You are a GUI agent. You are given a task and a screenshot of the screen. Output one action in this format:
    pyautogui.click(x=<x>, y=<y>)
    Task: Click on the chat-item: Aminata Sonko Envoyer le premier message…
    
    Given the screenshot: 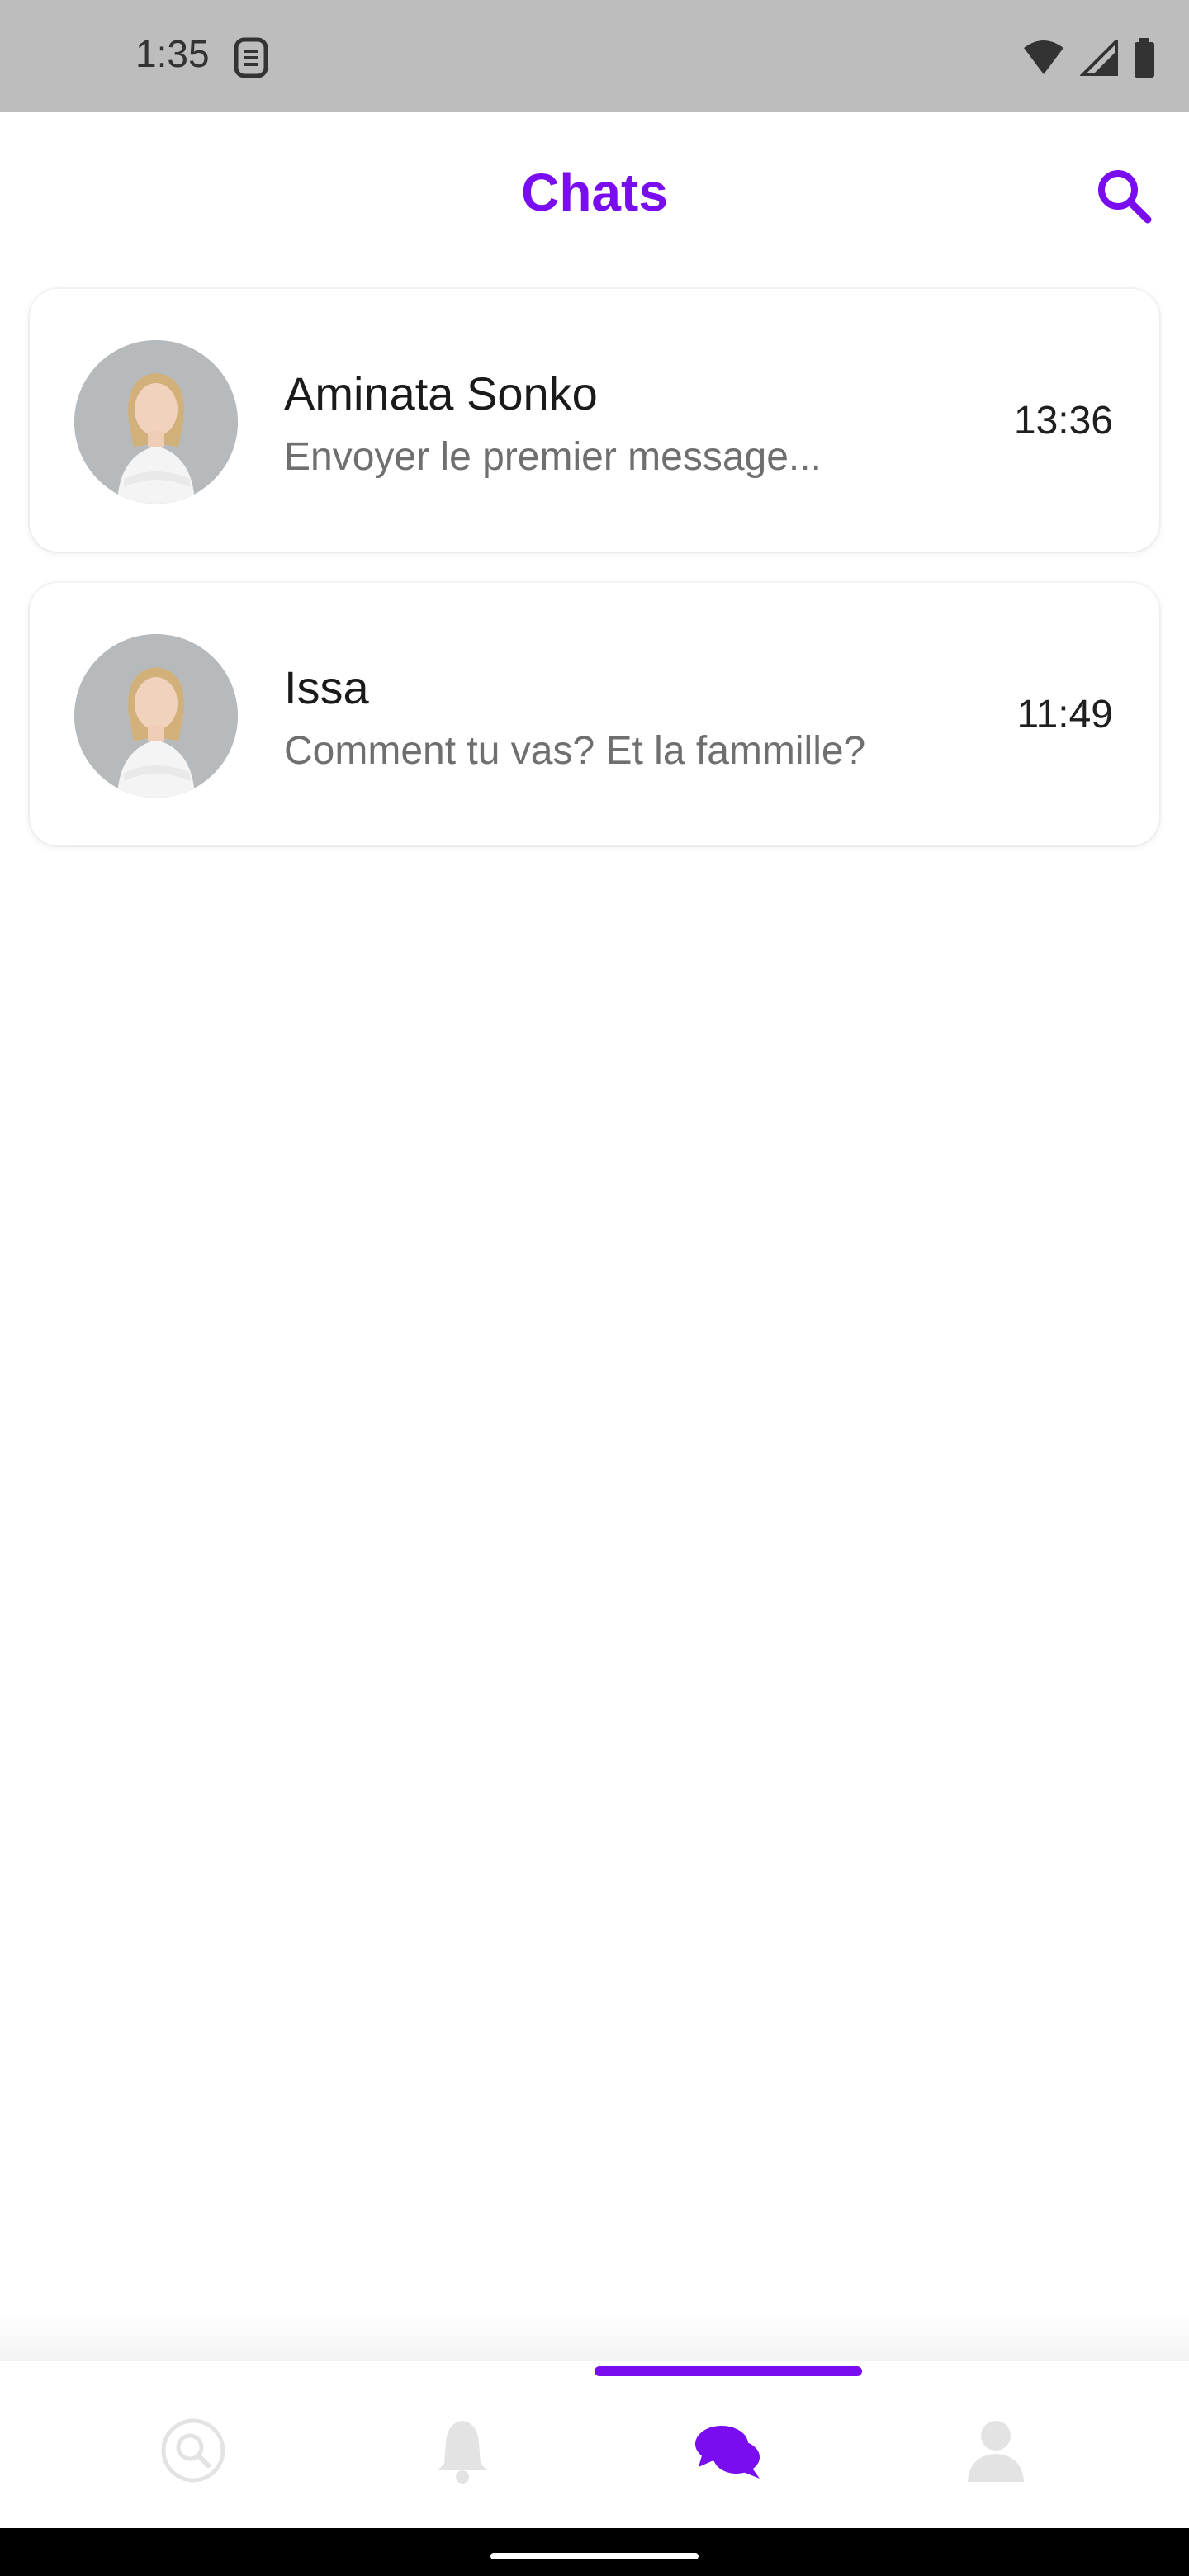 What is the action you would take?
    pyautogui.click(x=594, y=420)
    